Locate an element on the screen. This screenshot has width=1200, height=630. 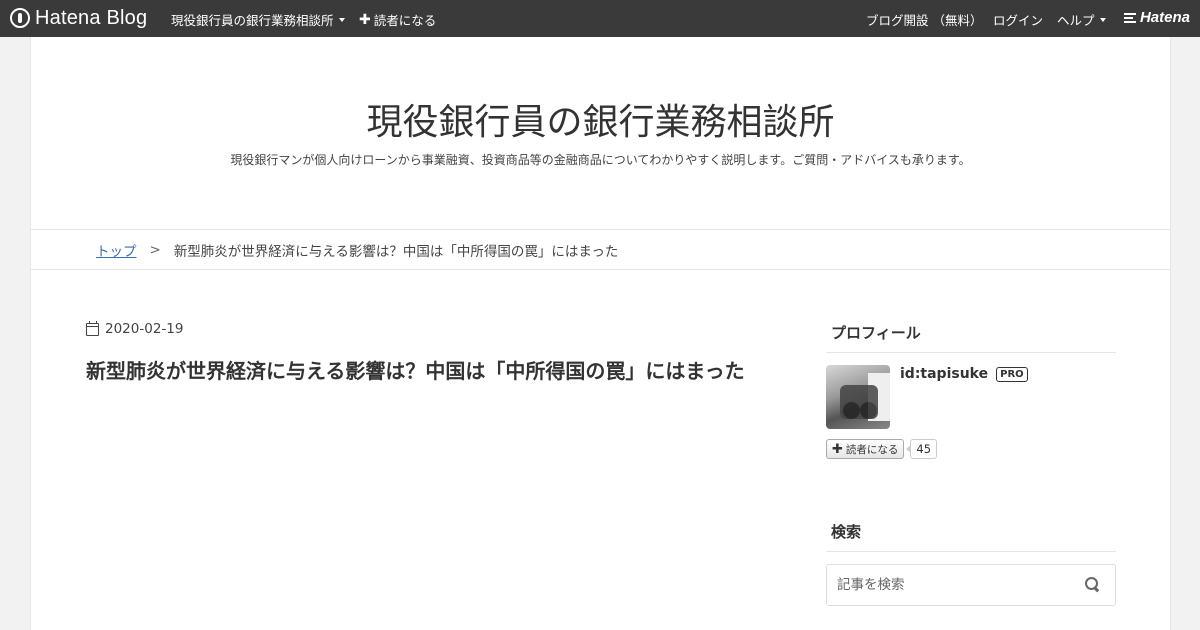
article-title: 新型肺炎が世界経済に与える影響は？中国は「中所得国の罠」にはまった is located at coordinates (416, 371).